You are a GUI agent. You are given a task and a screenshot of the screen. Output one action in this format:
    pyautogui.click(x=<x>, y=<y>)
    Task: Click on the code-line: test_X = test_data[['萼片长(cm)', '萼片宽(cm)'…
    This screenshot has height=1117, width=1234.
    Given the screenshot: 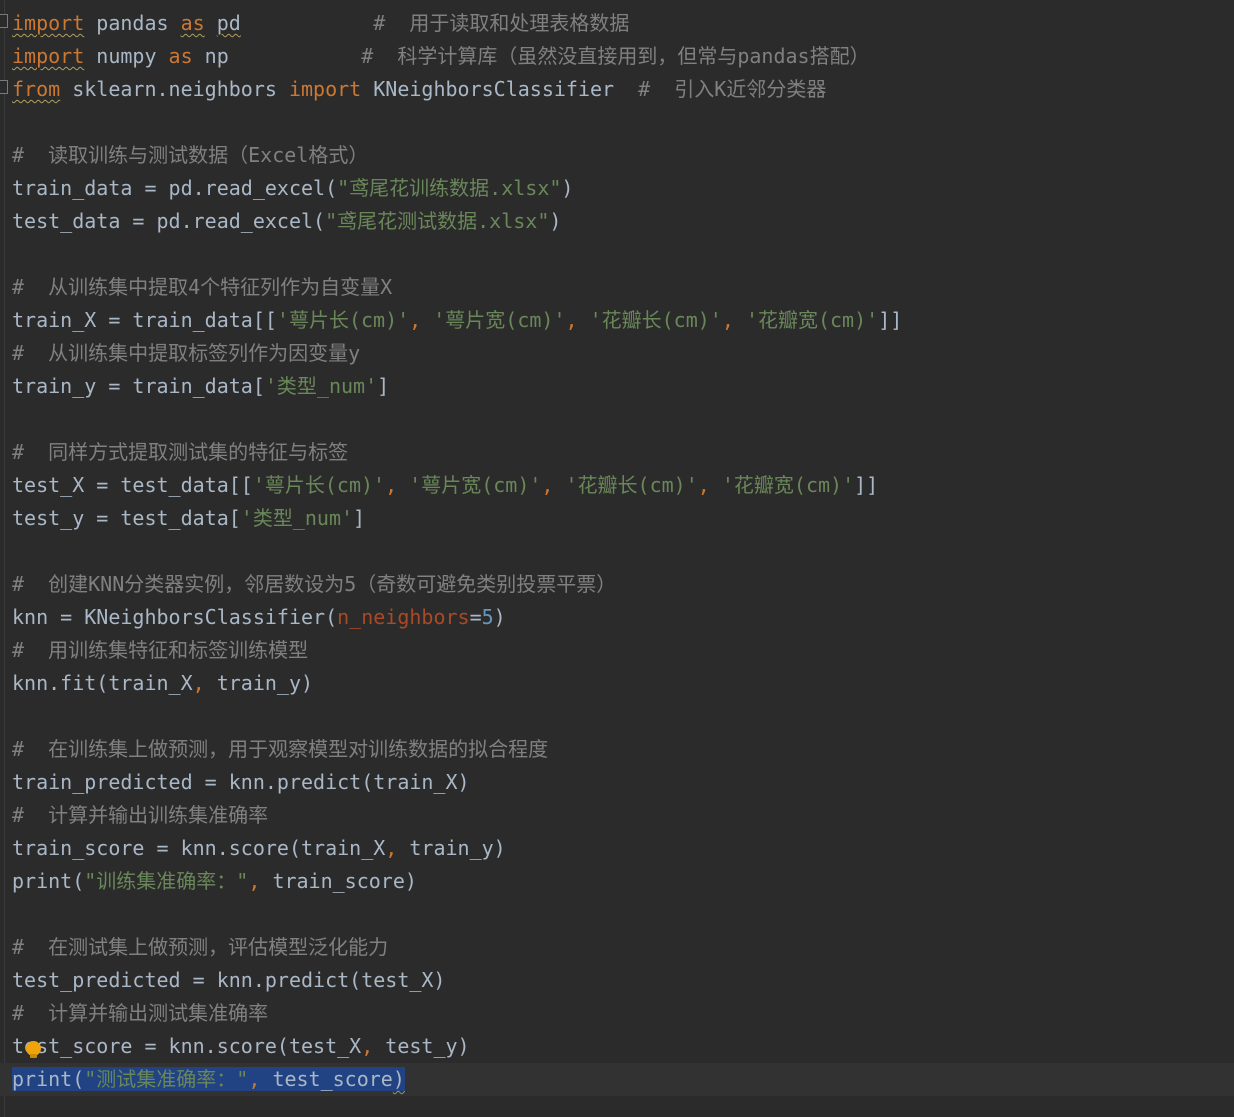 What is the action you would take?
    pyautogui.click(x=617, y=485)
    